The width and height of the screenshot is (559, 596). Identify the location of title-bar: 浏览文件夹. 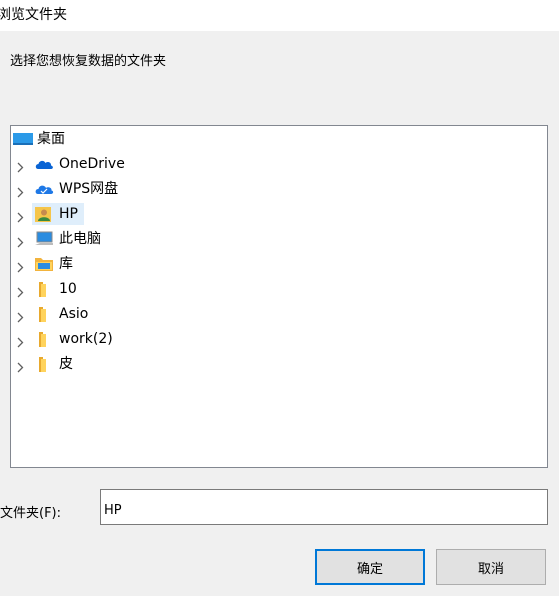
(279, 15).